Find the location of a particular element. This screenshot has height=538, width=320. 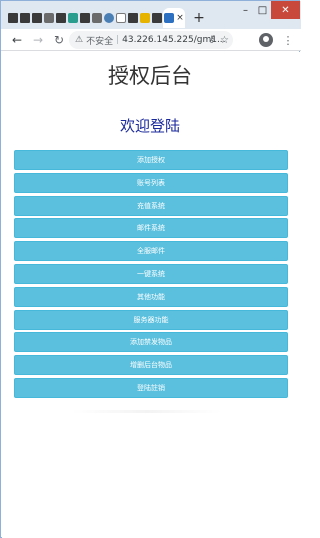

other-functions-button: 其他功能 is located at coordinates (151, 296).